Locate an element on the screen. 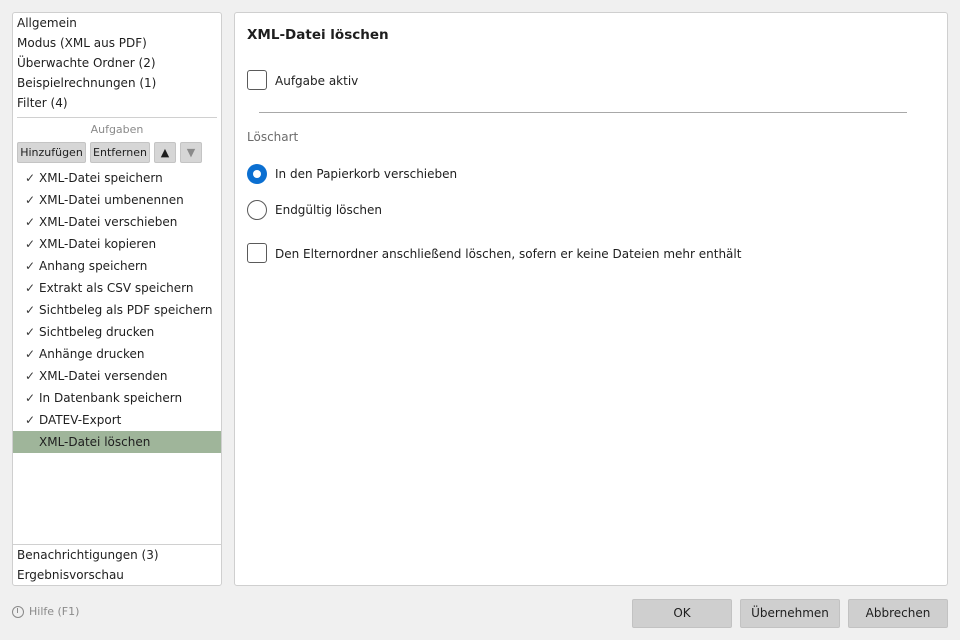  divider is located at coordinates (117, 117).